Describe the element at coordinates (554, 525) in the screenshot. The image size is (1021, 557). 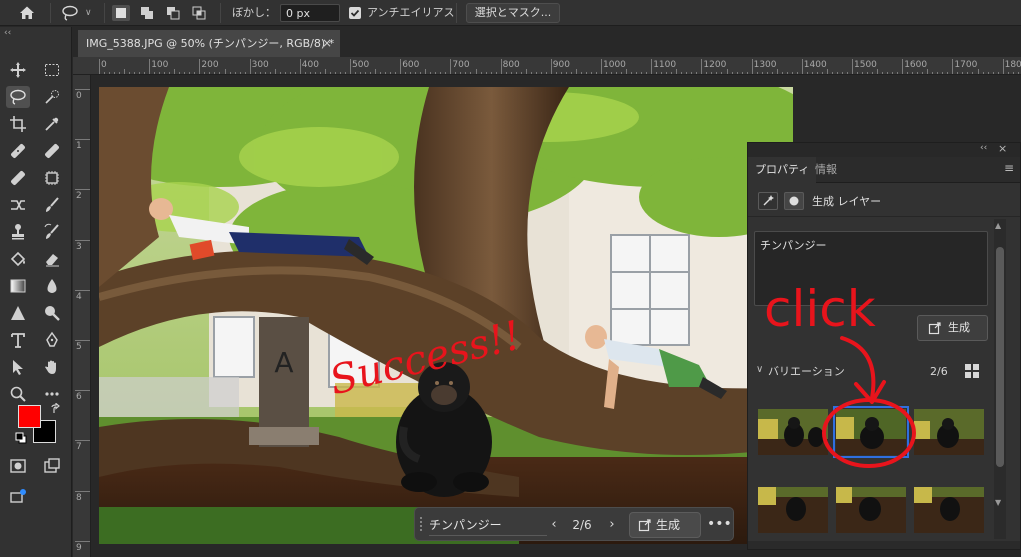
I see `previous-variation-button: ‹` at that location.